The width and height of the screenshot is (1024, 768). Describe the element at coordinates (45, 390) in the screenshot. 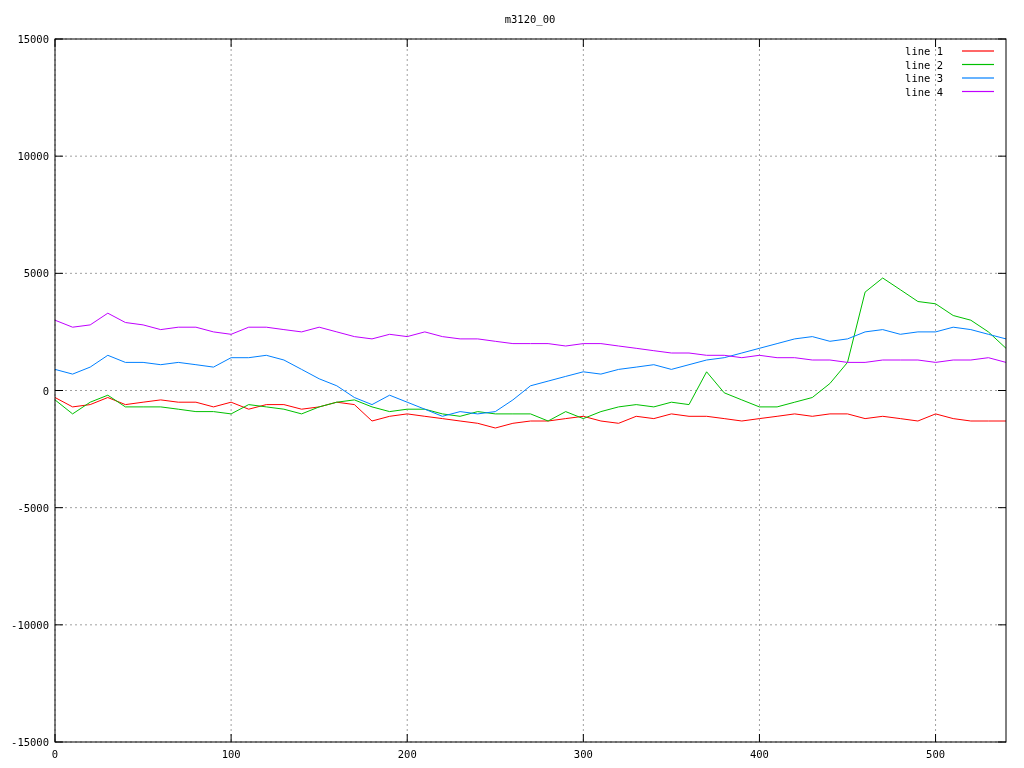

I see `y-tick-label: 0` at that location.